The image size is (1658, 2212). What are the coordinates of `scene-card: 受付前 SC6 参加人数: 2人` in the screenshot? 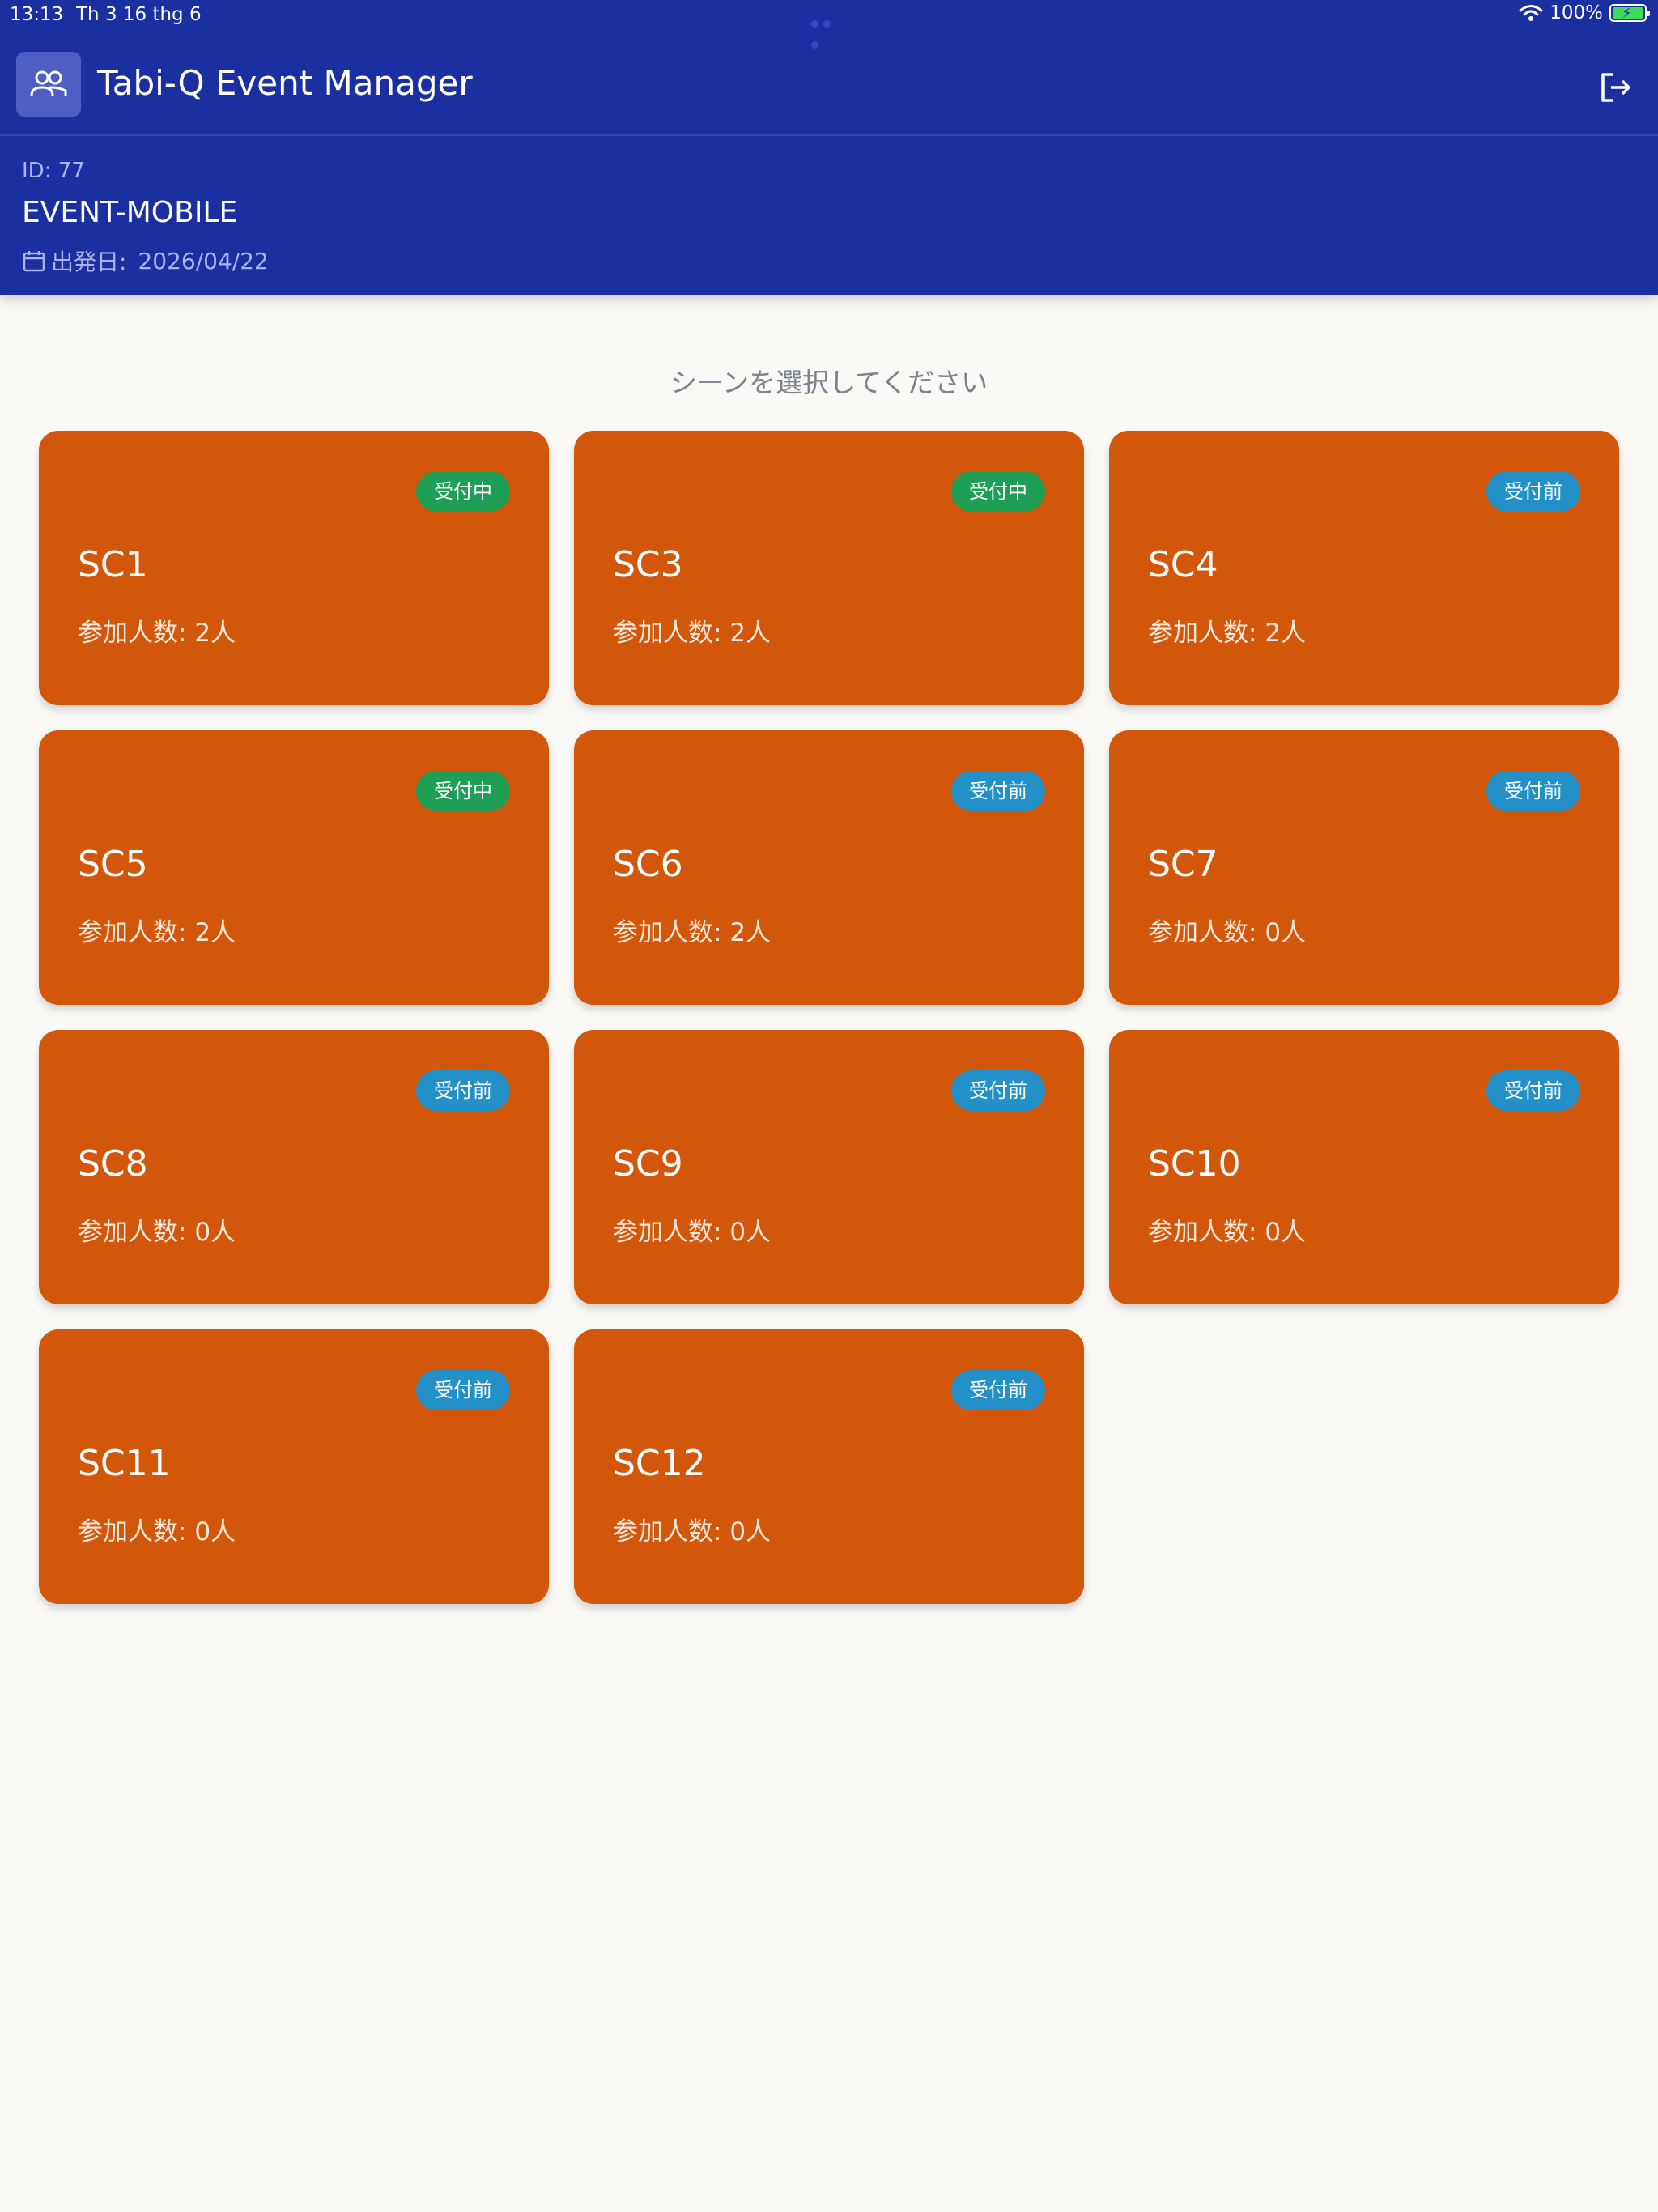 It's located at (829, 868).